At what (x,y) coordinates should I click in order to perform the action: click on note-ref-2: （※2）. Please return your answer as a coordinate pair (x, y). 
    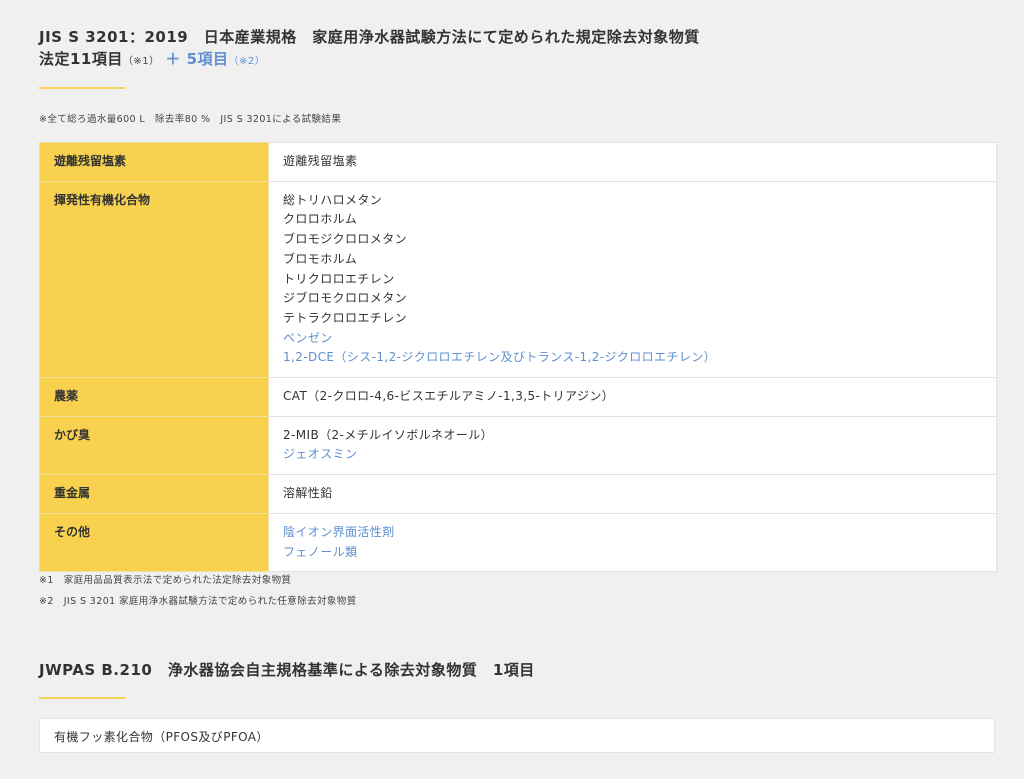
    Looking at the image, I should click on (247, 61).